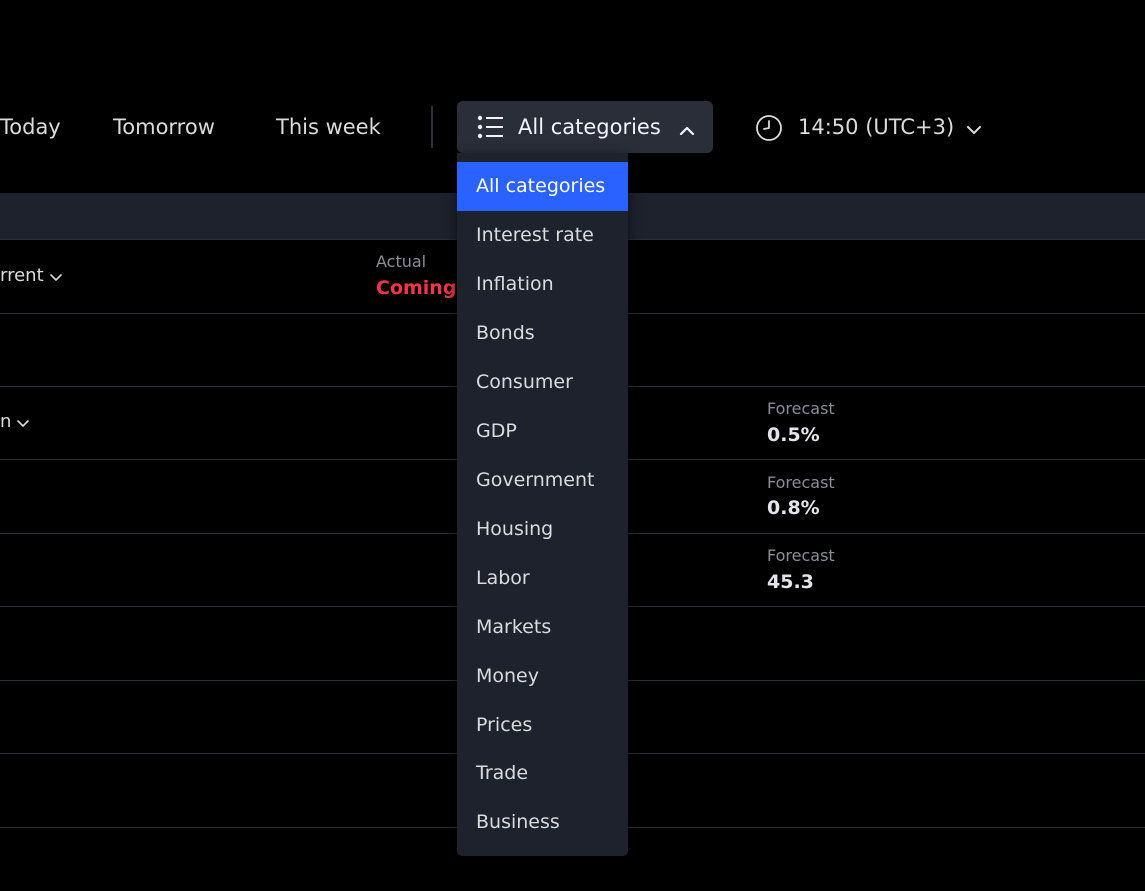 This screenshot has height=891, width=1145. I want to click on tab-tomorrow: Tomorrow, so click(164, 127).